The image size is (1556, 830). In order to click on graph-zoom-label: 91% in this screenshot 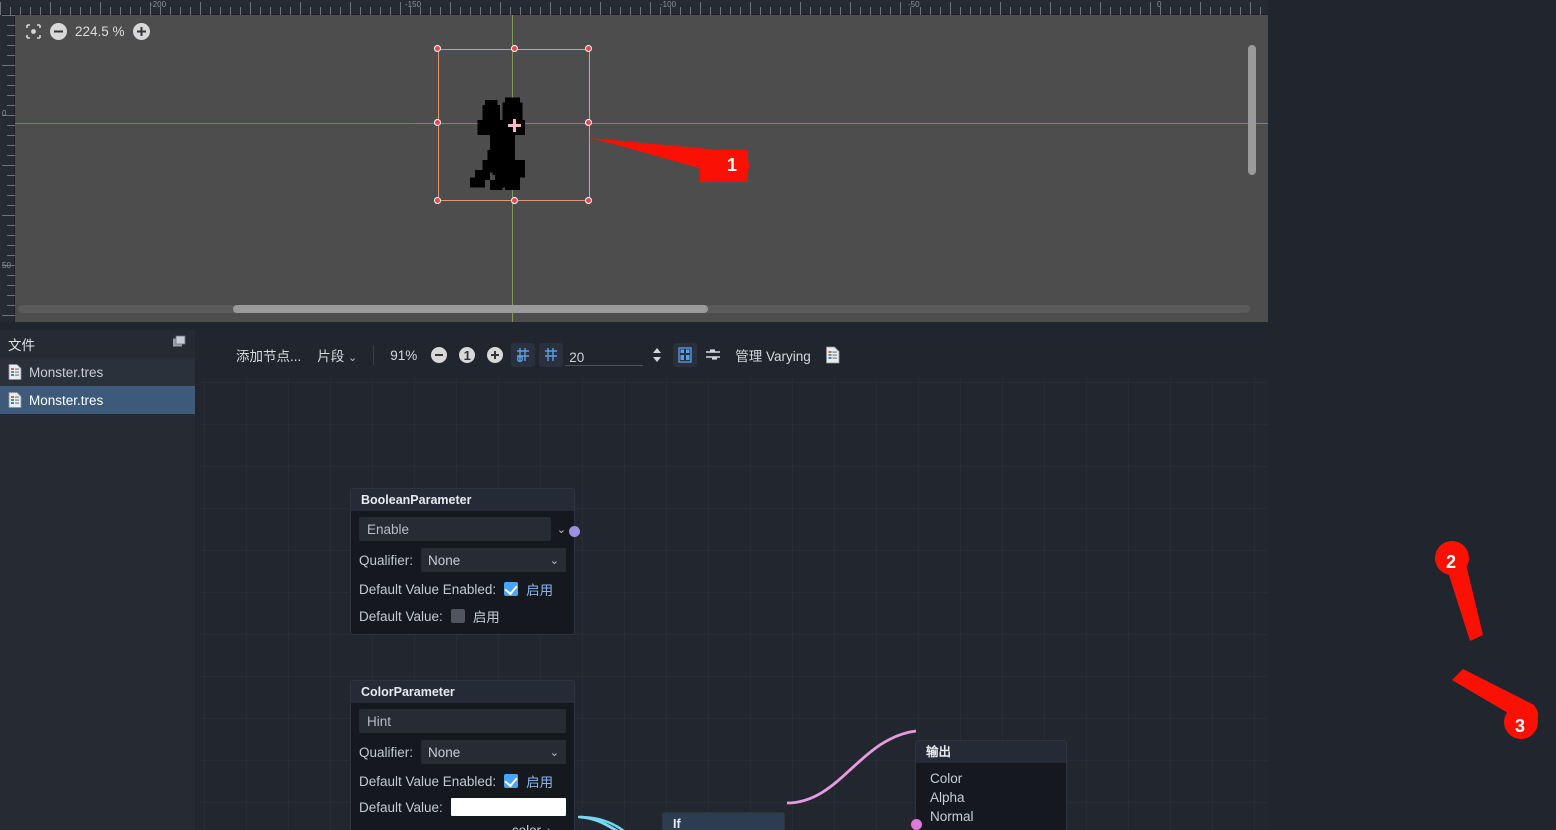, I will do `click(403, 355)`.